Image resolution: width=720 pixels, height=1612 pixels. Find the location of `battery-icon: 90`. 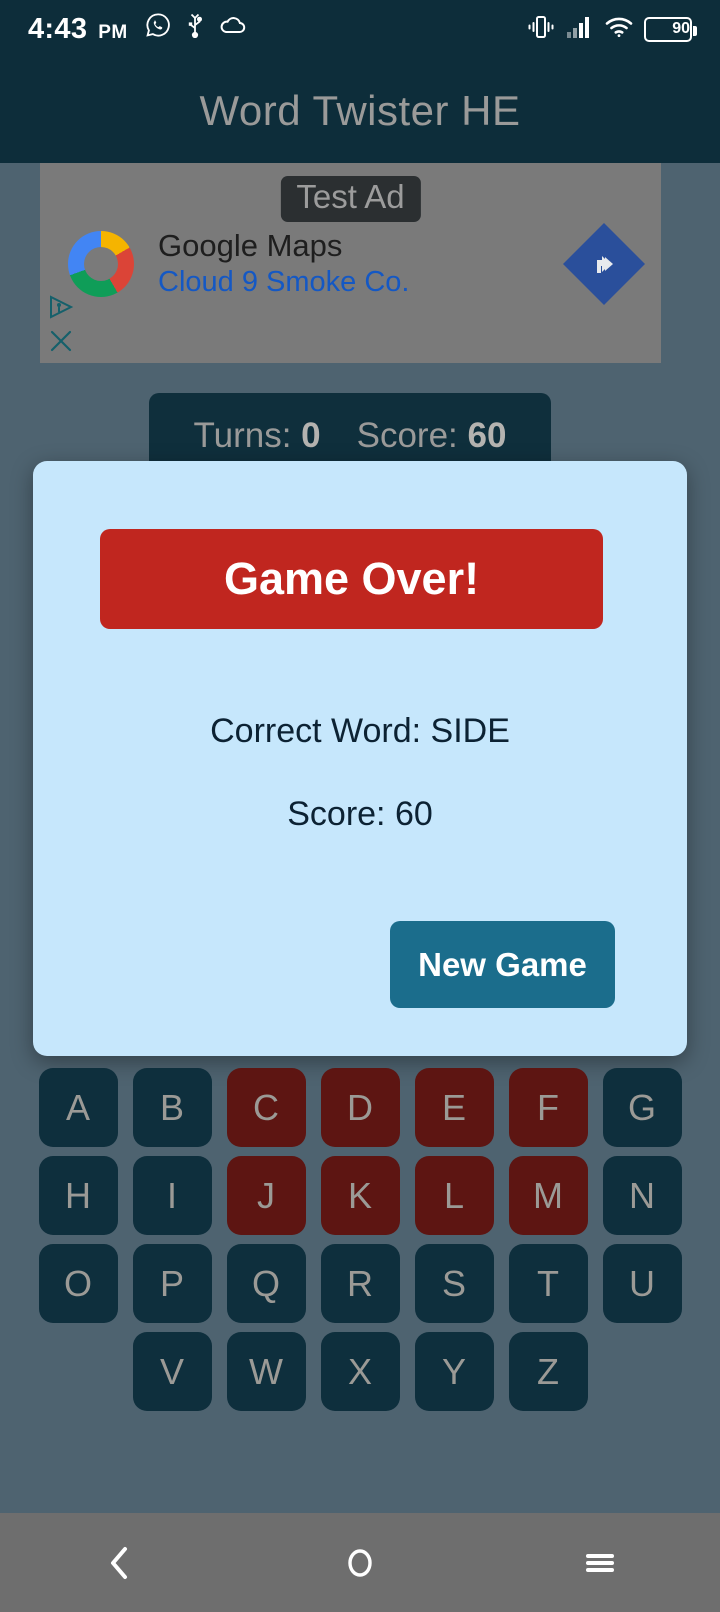

battery-icon: 90 is located at coordinates (670, 29).